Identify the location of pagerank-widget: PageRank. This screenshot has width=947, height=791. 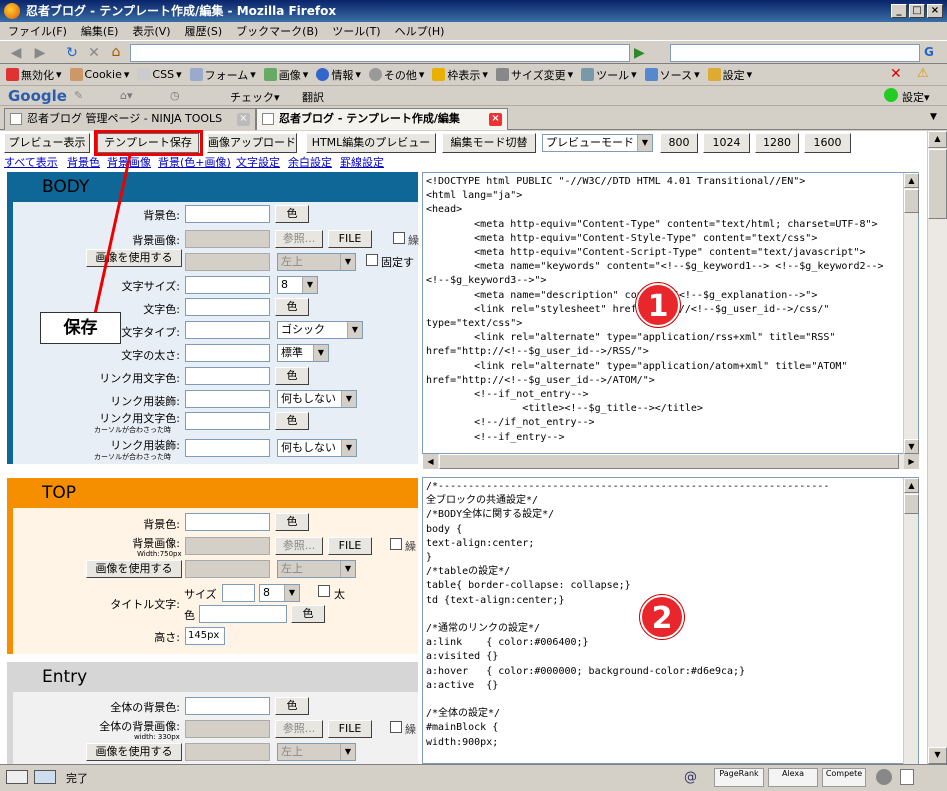
(739, 777).